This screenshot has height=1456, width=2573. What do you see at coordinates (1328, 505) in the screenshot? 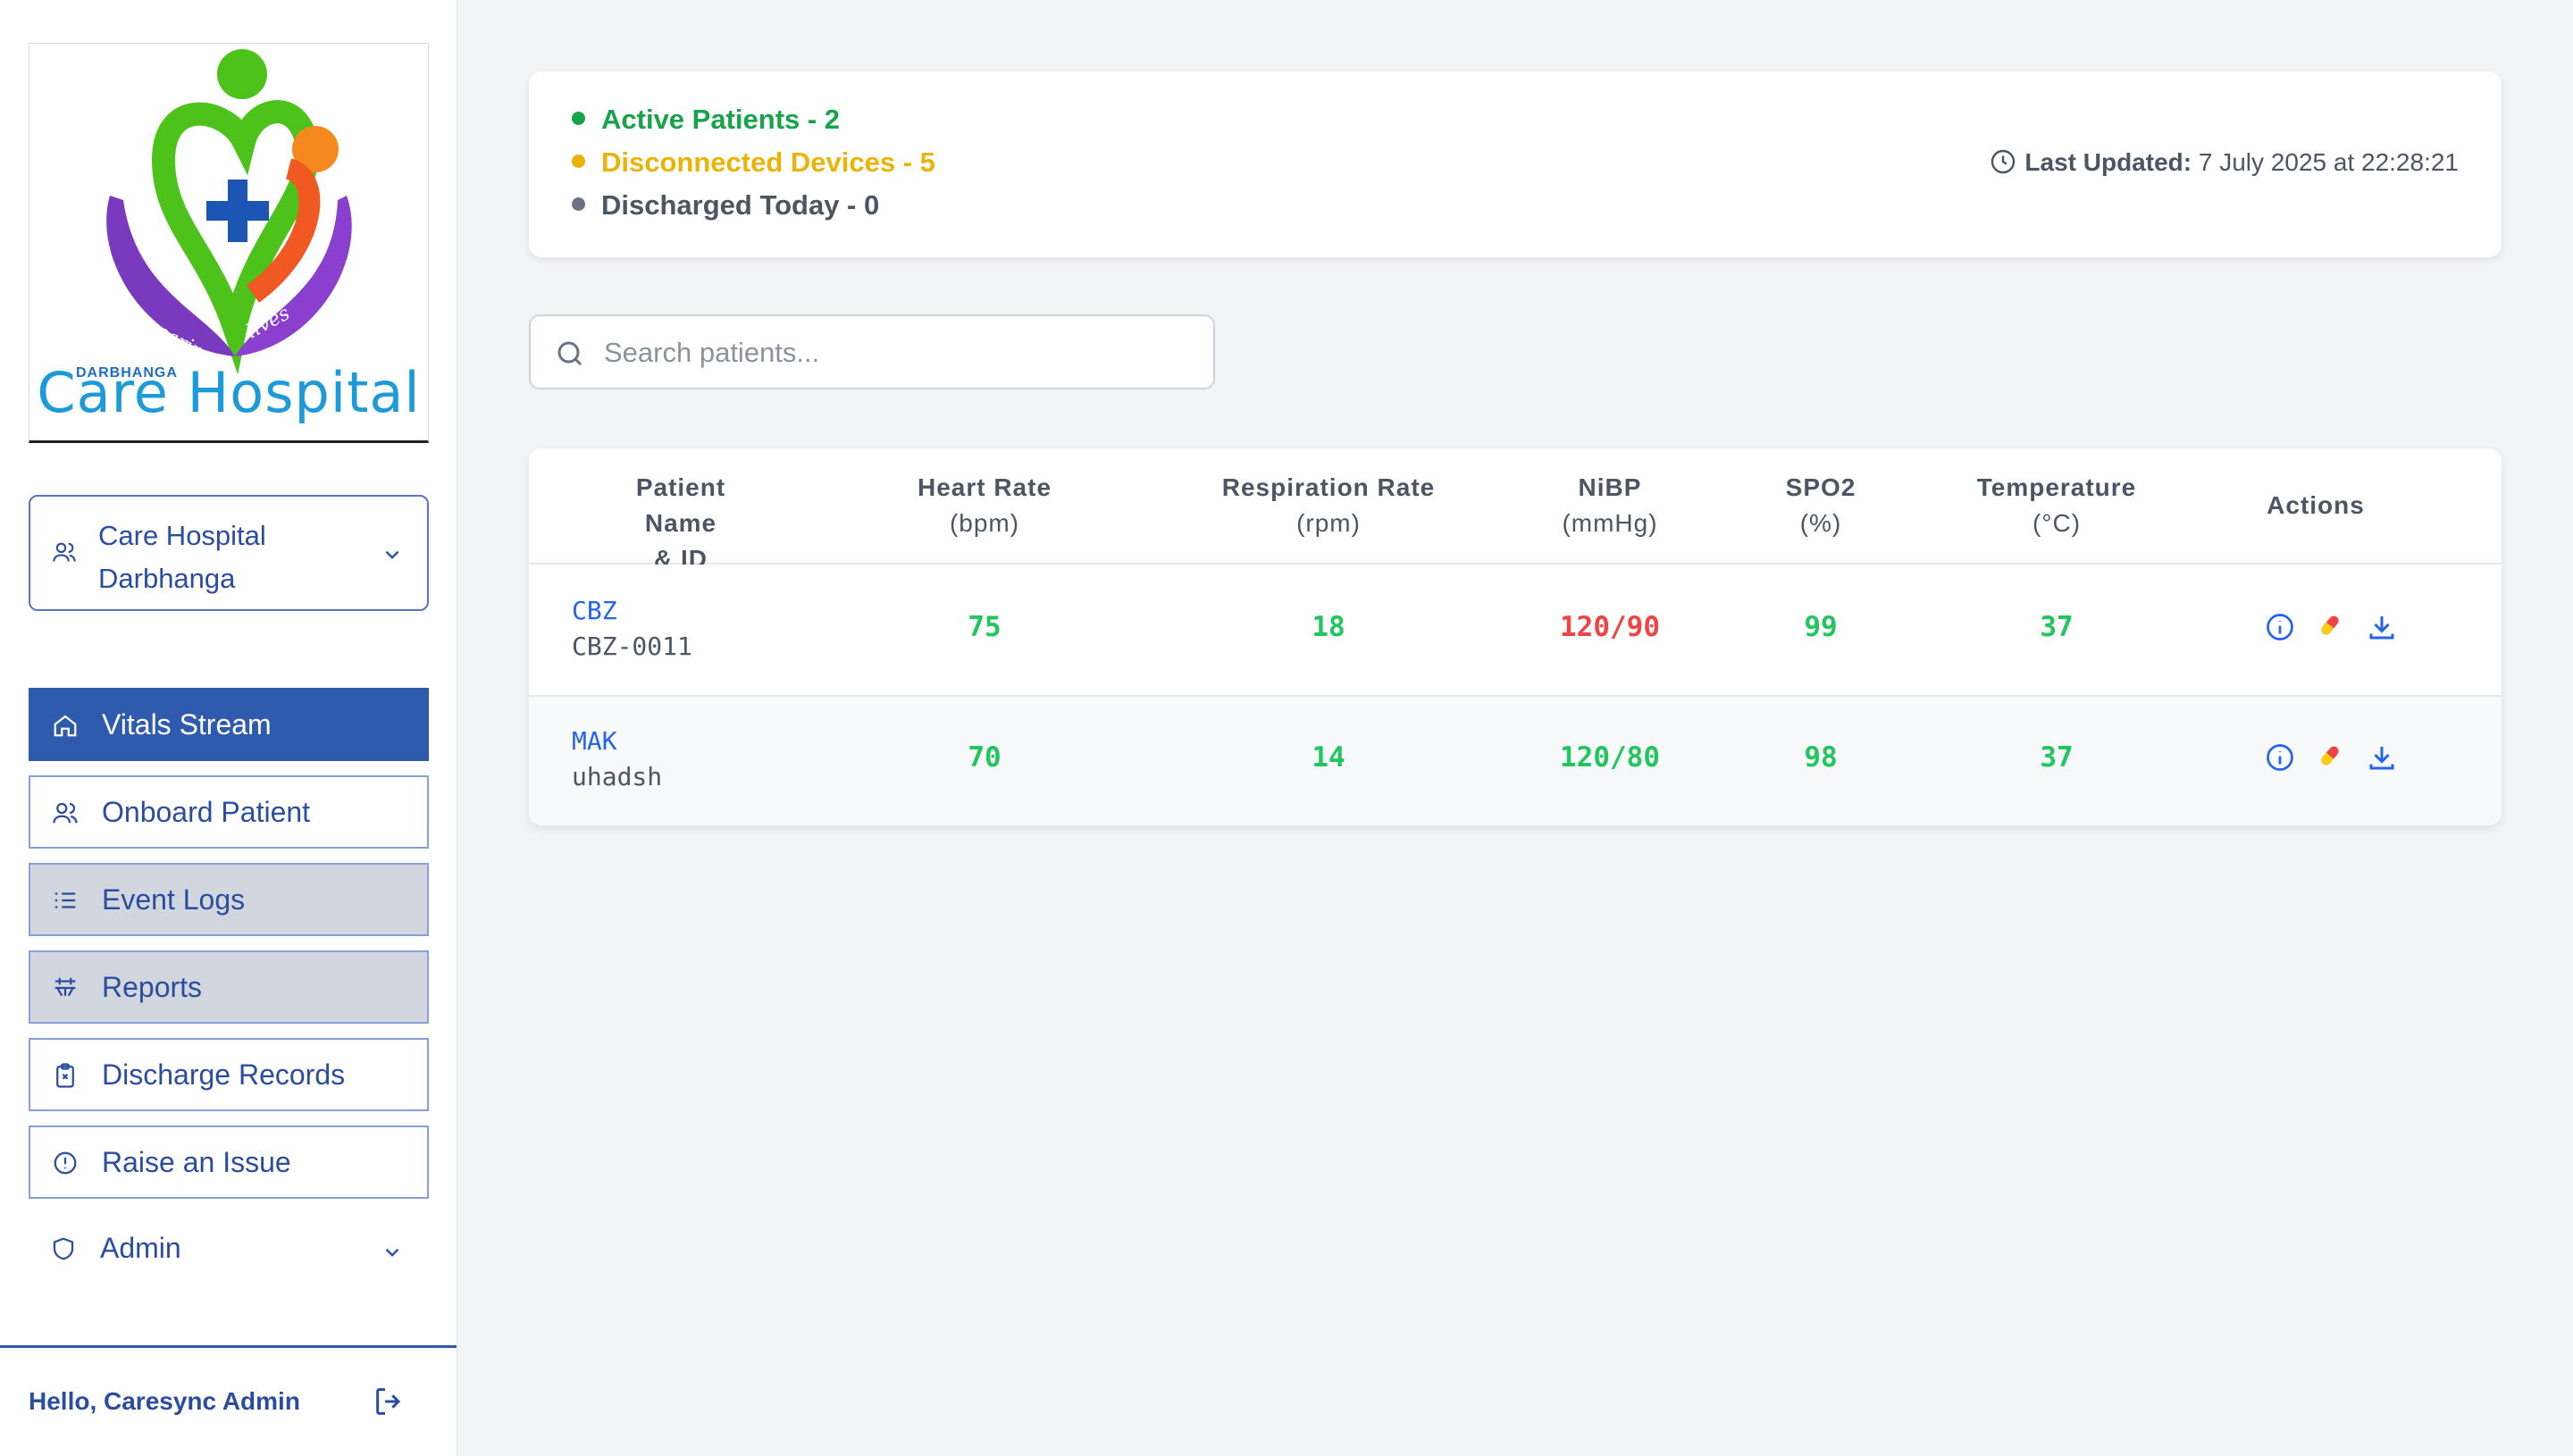
I see `header-respiration-rate: Respiration Rate (rpm)` at bounding box center [1328, 505].